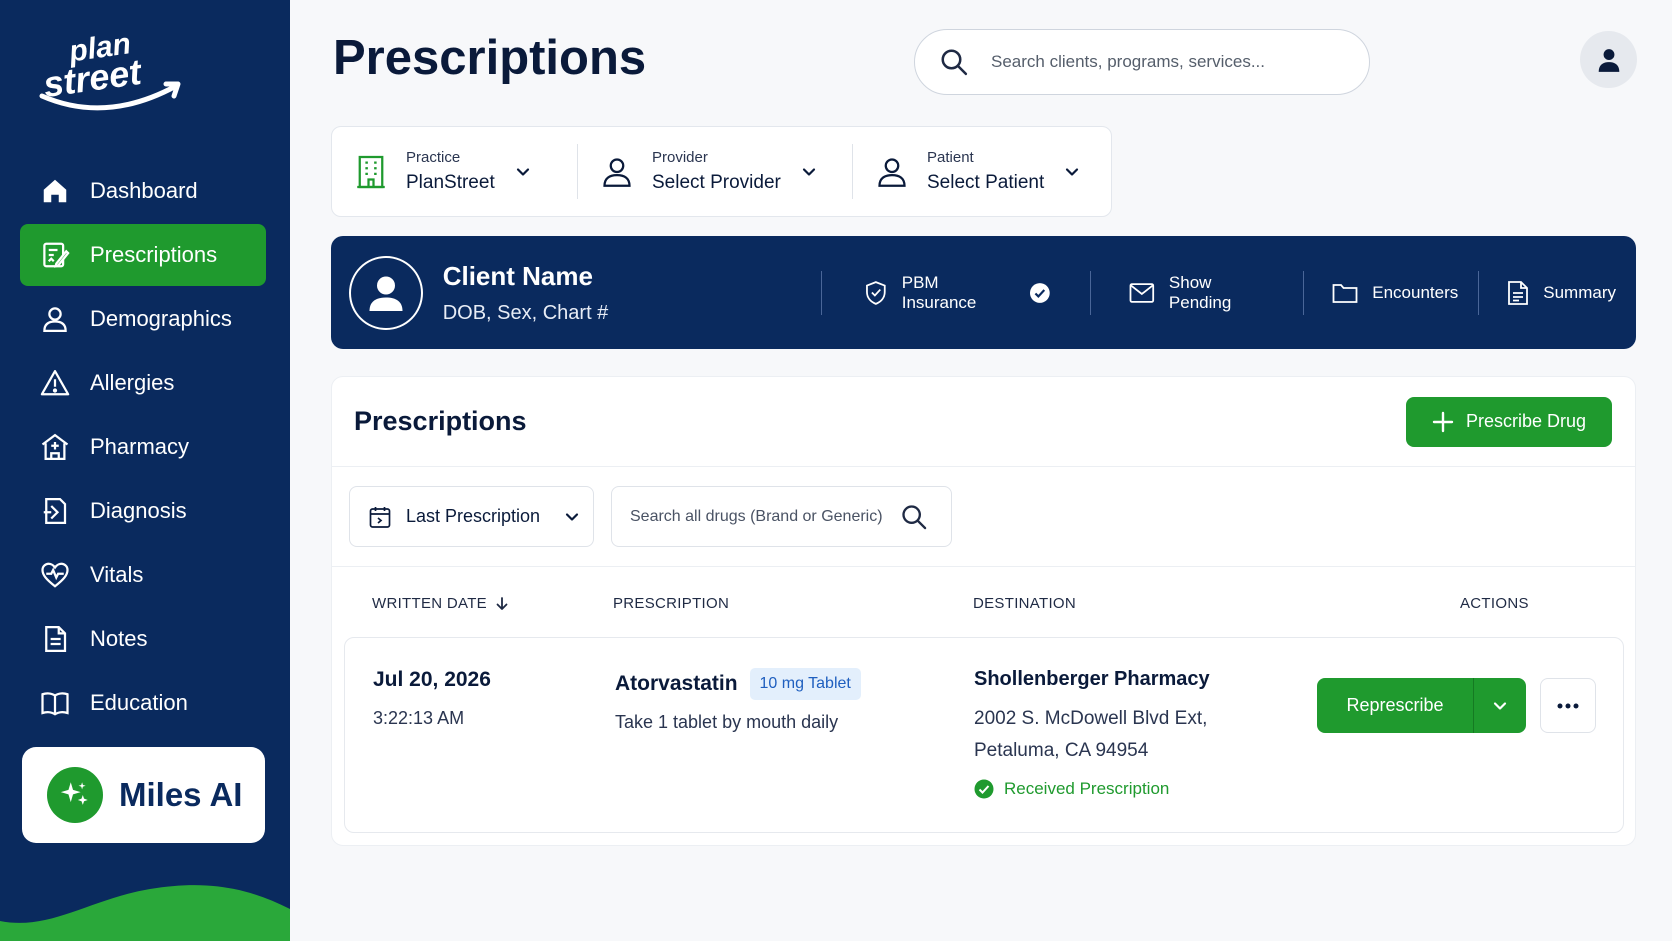 This screenshot has height=941, width=1672. What do you see at coordinates (139, 702) in the screenshot?
I see `sidebar-item-label: Education` at bounding box center [139, 702].